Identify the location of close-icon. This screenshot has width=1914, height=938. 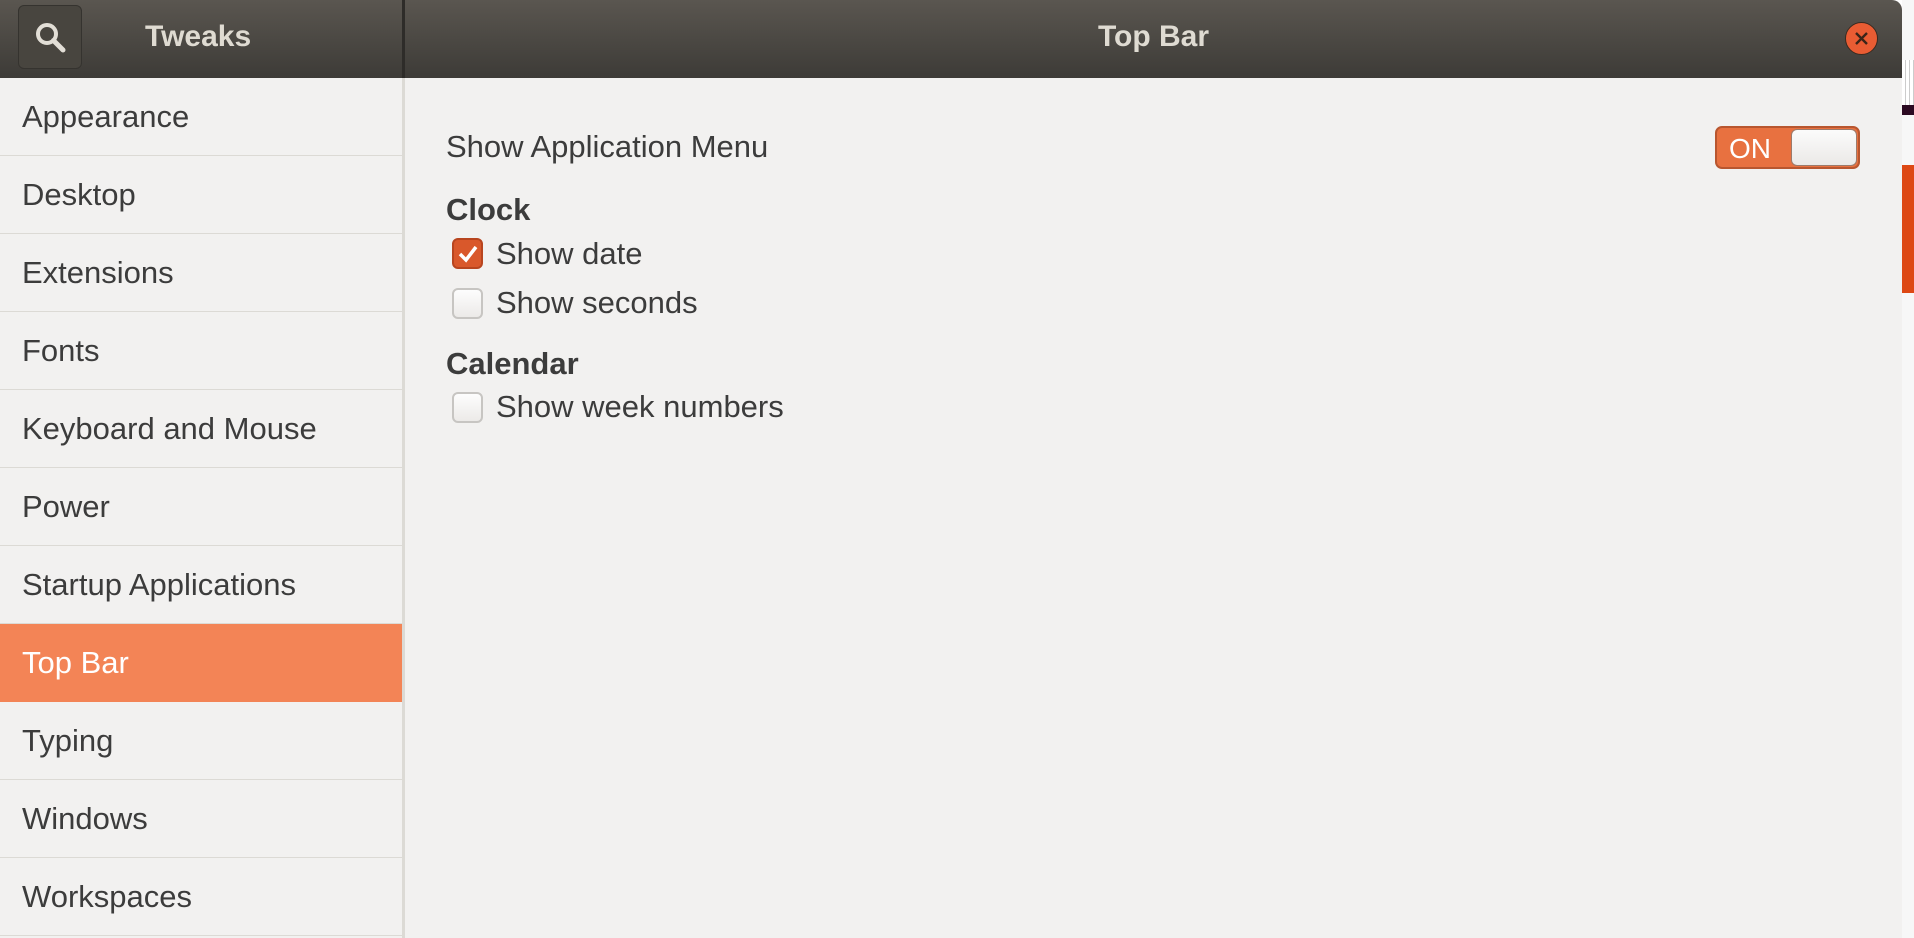
(1861, 38).